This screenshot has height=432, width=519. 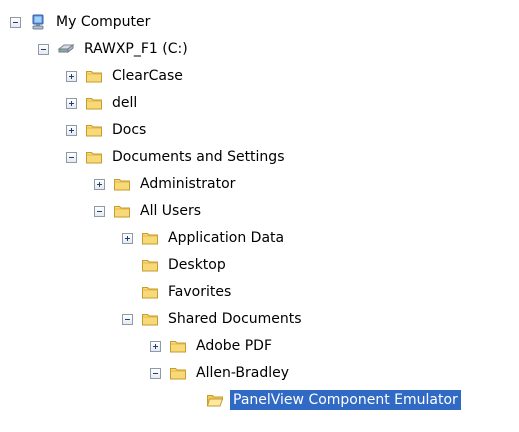 What do you see at coordinates (129, 130) in the screenshot?
I see `tree-item-label: Docs` at bounding box center [129, 130].